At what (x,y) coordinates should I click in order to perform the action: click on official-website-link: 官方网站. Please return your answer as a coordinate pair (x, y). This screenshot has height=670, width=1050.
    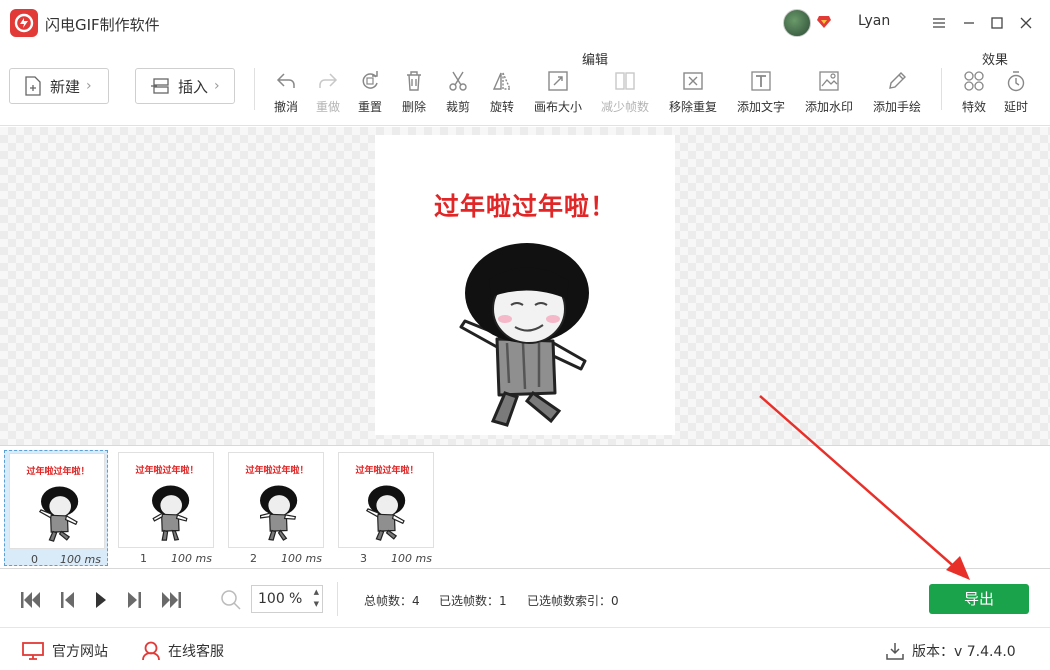
    Looking at the image, I should click on (65, 651).